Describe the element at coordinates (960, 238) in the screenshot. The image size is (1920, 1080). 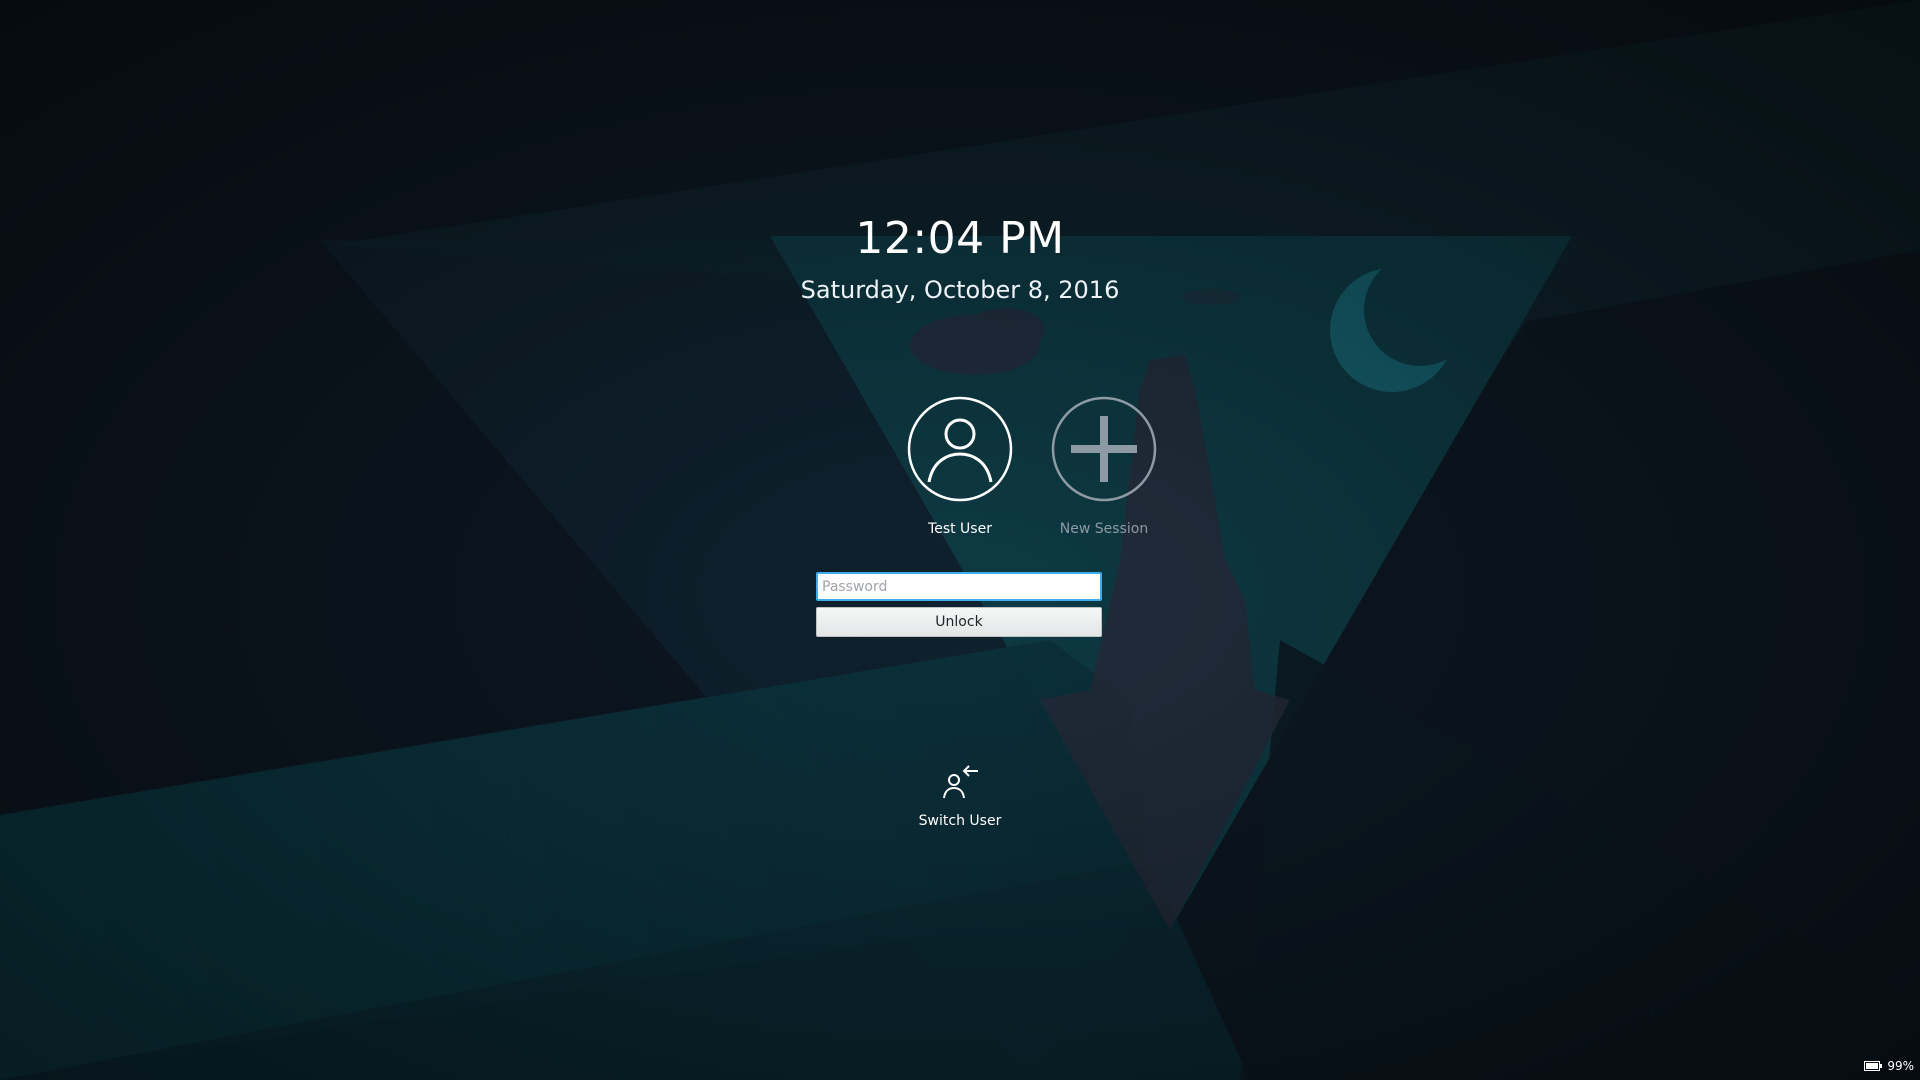
I see `clock-time: 12:04 PM` at that location.